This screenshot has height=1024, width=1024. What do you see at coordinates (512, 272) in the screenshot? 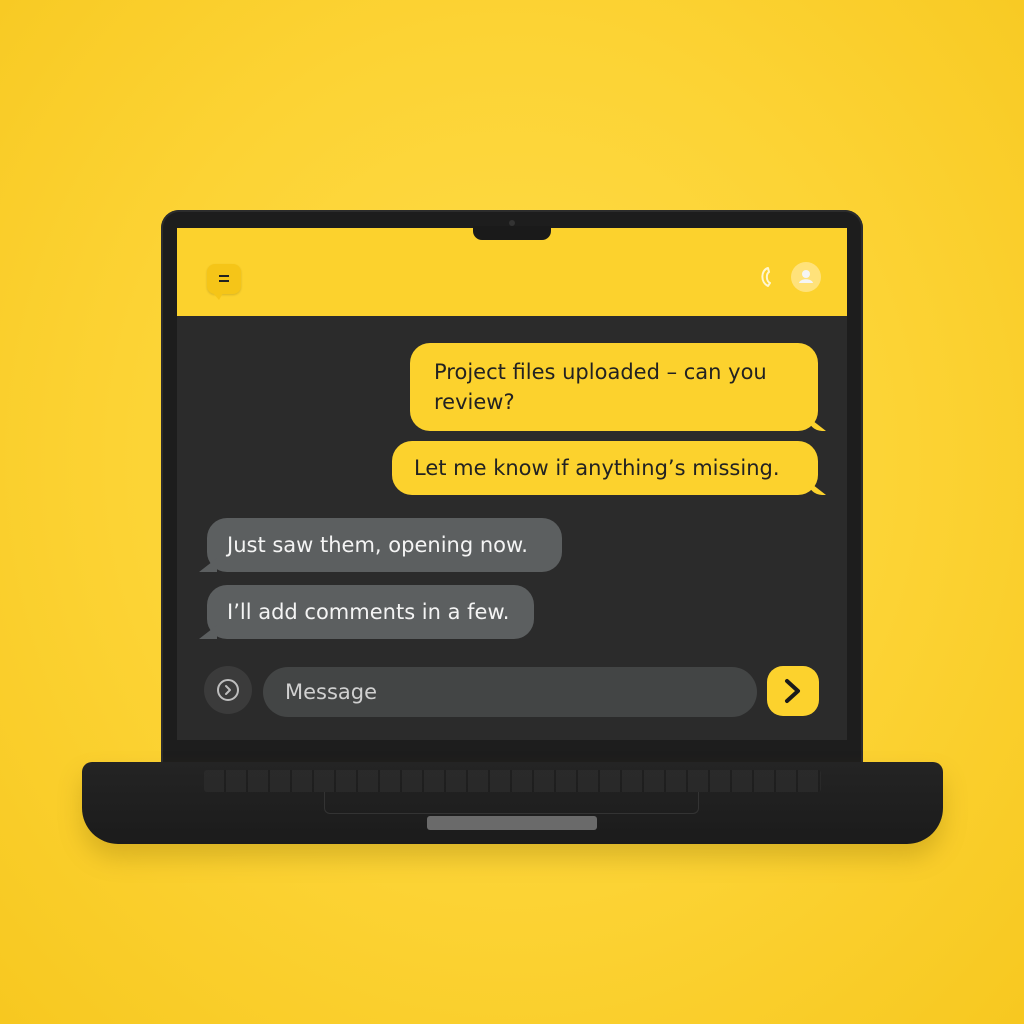
I see `app-header` at bounding box center [512, 272].